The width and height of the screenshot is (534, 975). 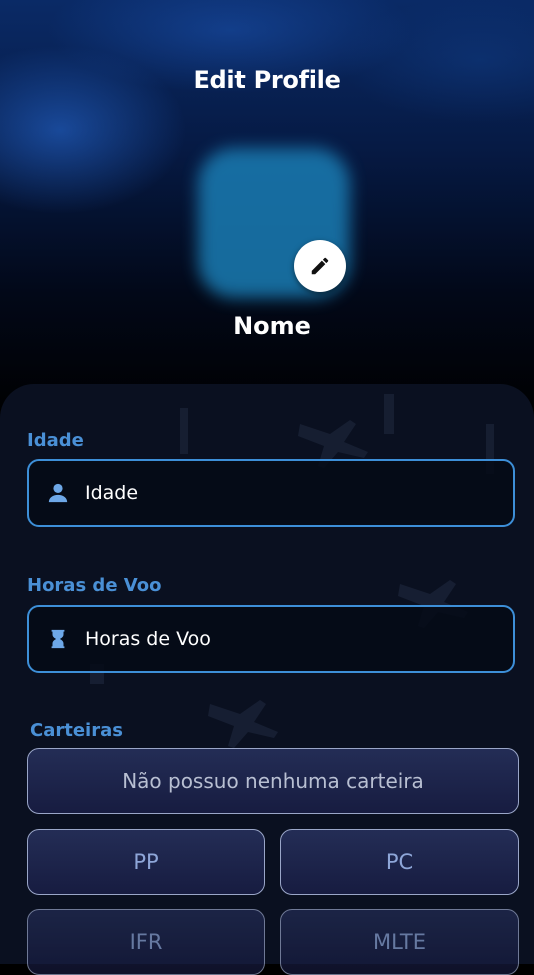 I want to click on license-pc-button: PC, so click(x=399, y=862).